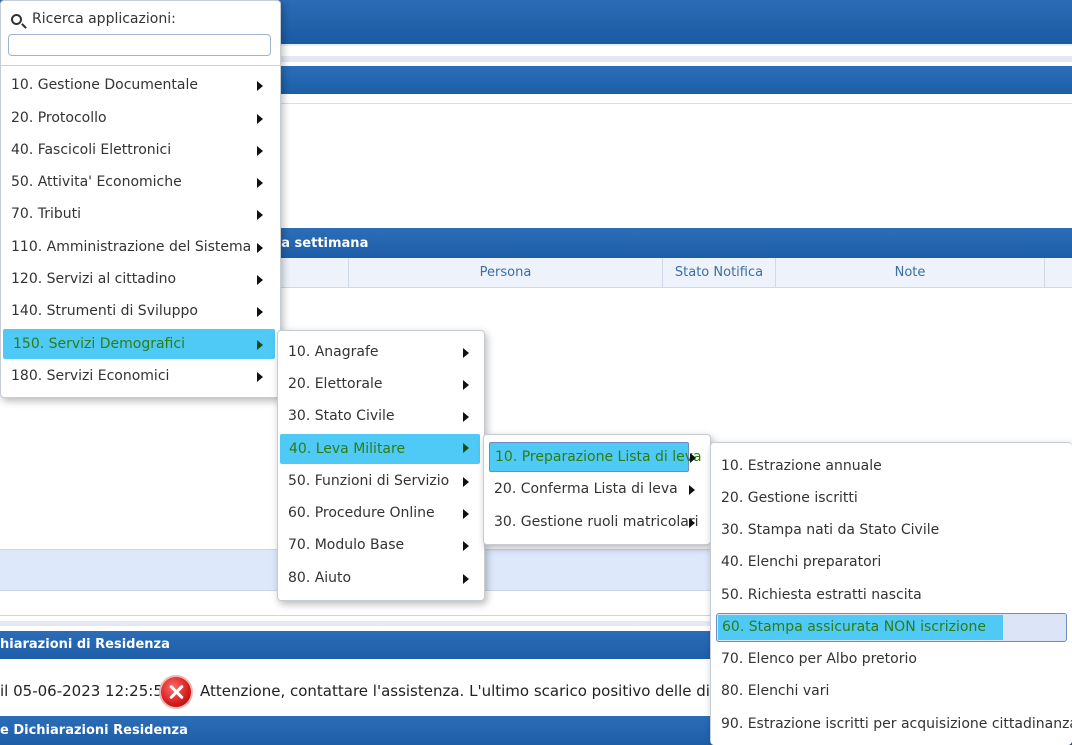 This screenshot has height=745, width=1072. I want to click on menu-item-label: 70. Elenco per Albo pretorio, so click(819, 659).